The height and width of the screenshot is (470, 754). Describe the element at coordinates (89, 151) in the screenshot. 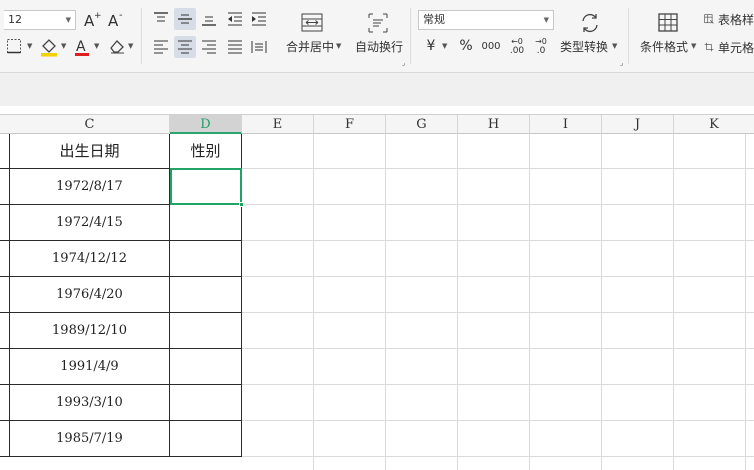

I see `cell-birthdate-header: 出生日期` at that location.